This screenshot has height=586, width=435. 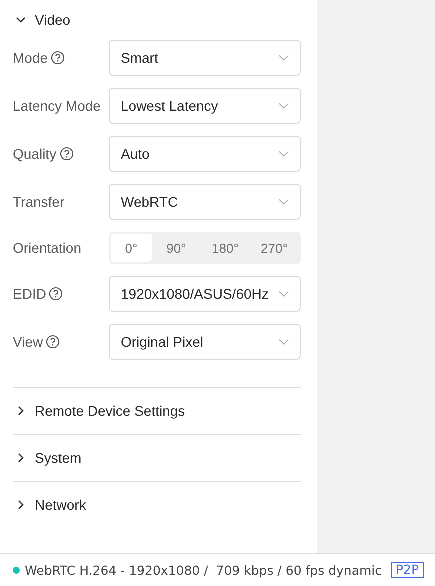 I want to click on orientation-option: 90°, so click(x=176, y=248).